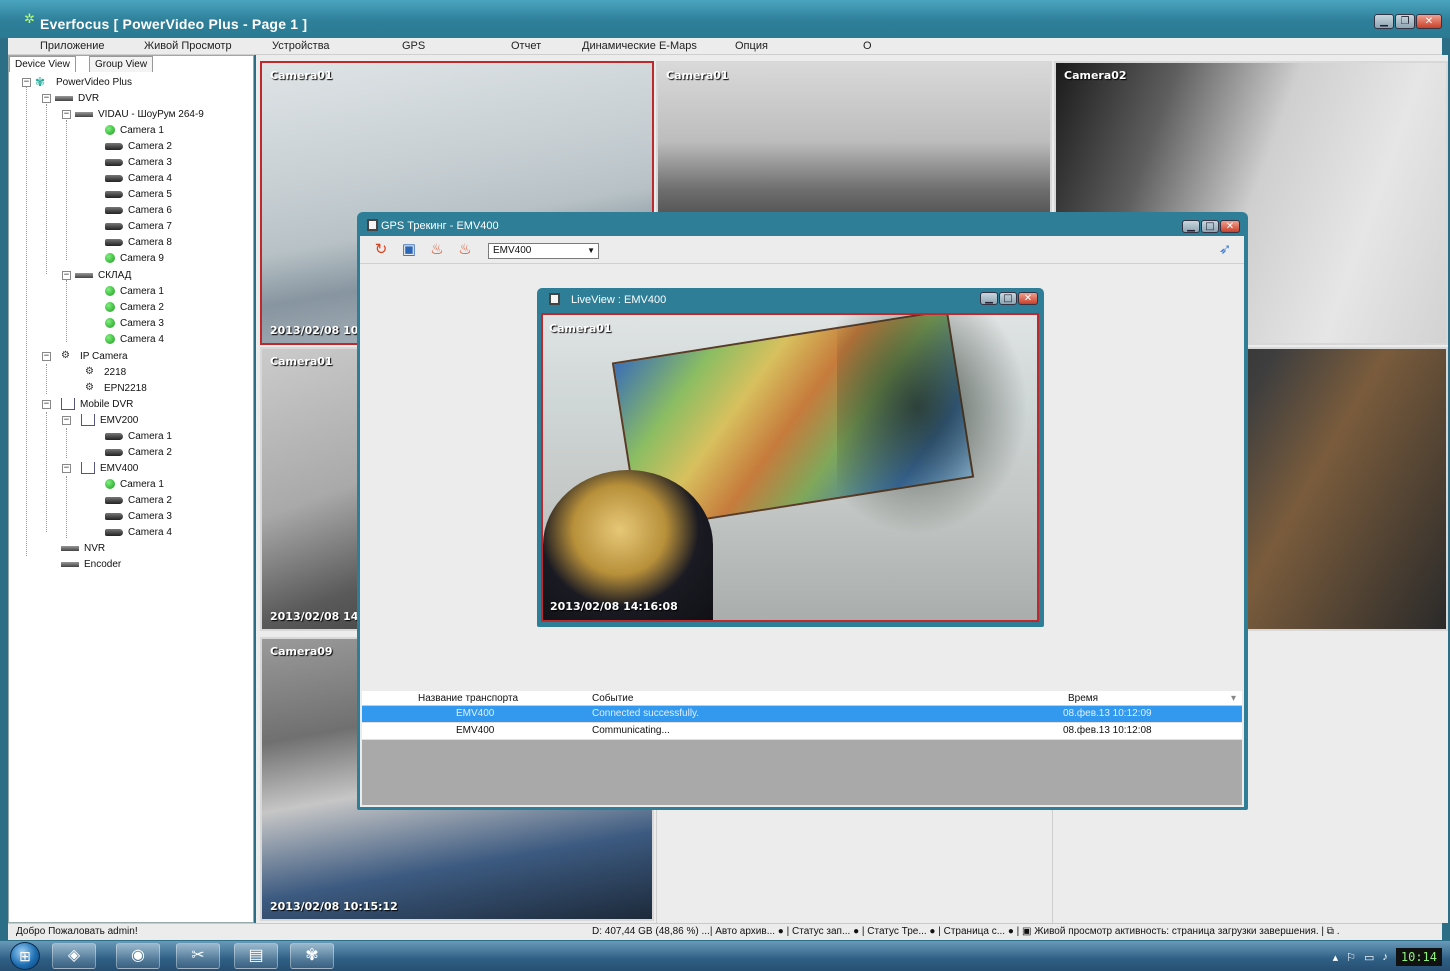 This screenshot has width=1450, height=971. What do you see at coordinates (639, 46) in the screenshot?
I see `menu-emaps: Динамические E-Maps` at bounding box center [639, 46].